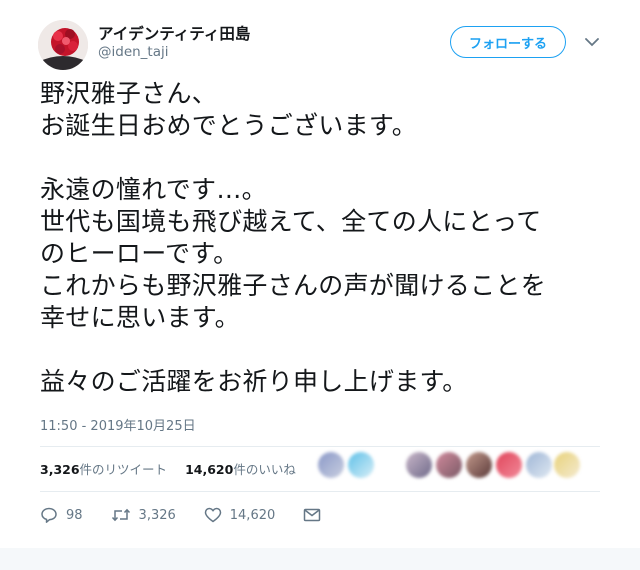  Describe the element at coordinates (213, 515) in the screenshot. I see `heart-icon` at that location.